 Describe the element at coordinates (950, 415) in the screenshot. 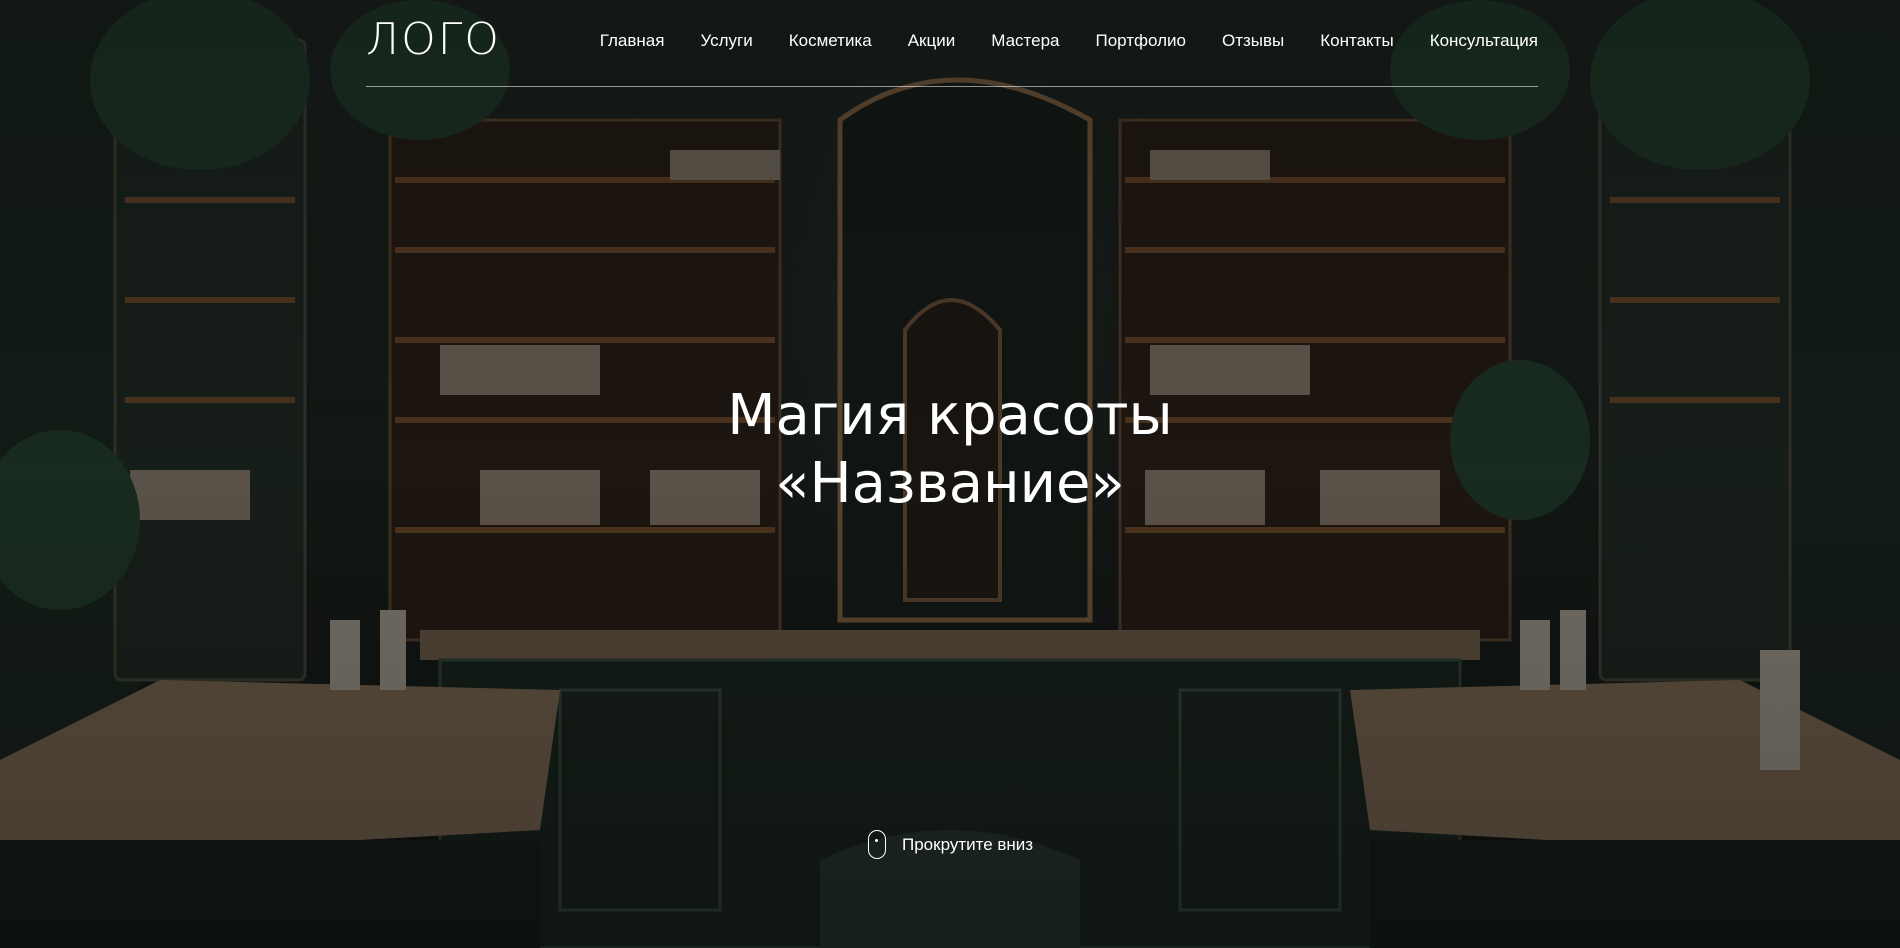

I see `hero-title-line-1: Магия красоты` at that location.